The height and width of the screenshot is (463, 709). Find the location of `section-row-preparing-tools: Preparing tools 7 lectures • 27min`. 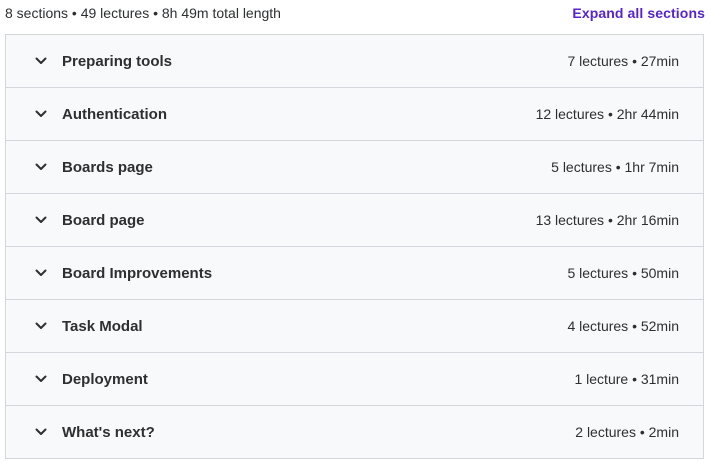

section-row-preparing-tools: Preparing tools 7 lectures • 27min is located at coordinates (354, 61).